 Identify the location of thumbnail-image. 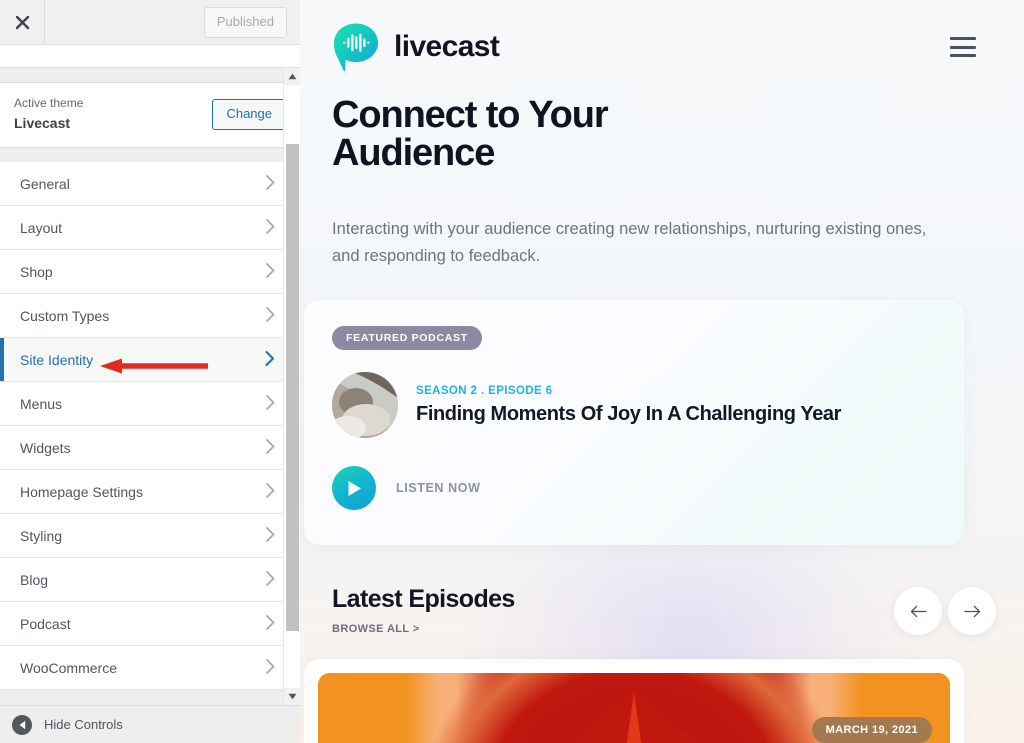
(365, 405).